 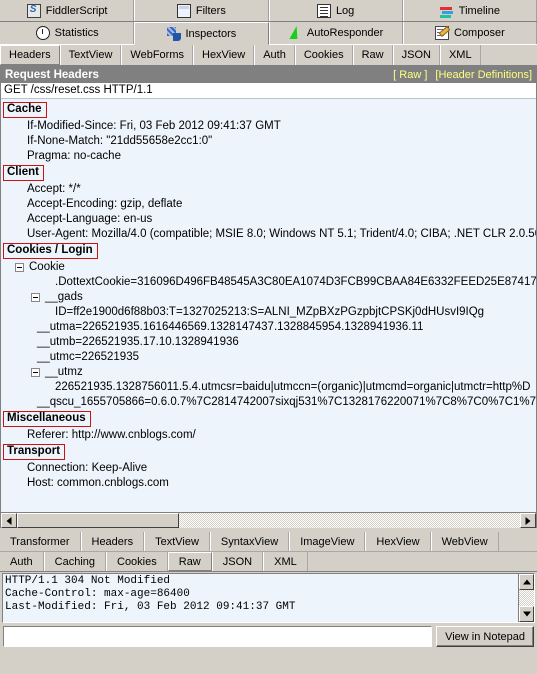 What do you see at coordinates (372, 55) in the screenshot?
I see `request-tab-raw: Raw` at bounding box center [372, 55].